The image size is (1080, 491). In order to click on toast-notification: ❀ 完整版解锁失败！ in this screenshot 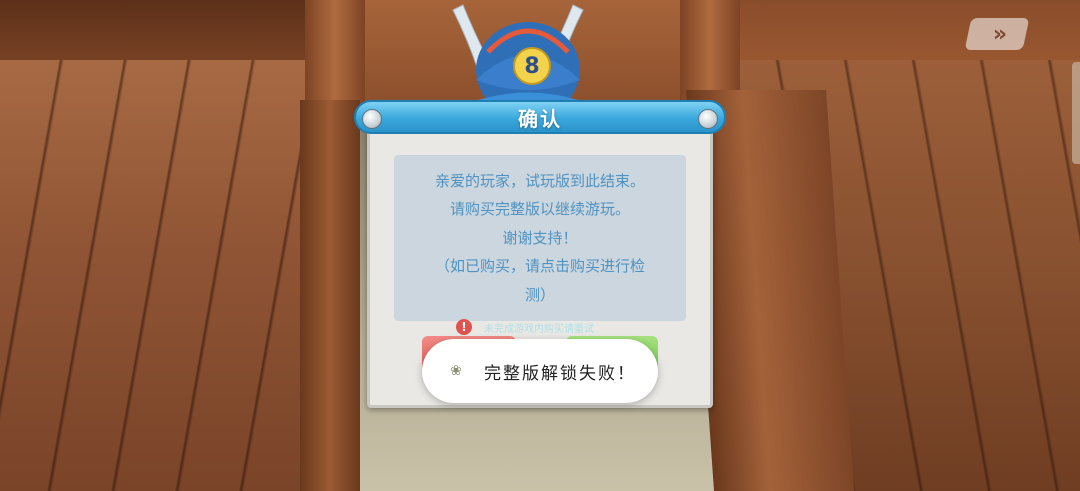, I will do `click(540, 371)`.